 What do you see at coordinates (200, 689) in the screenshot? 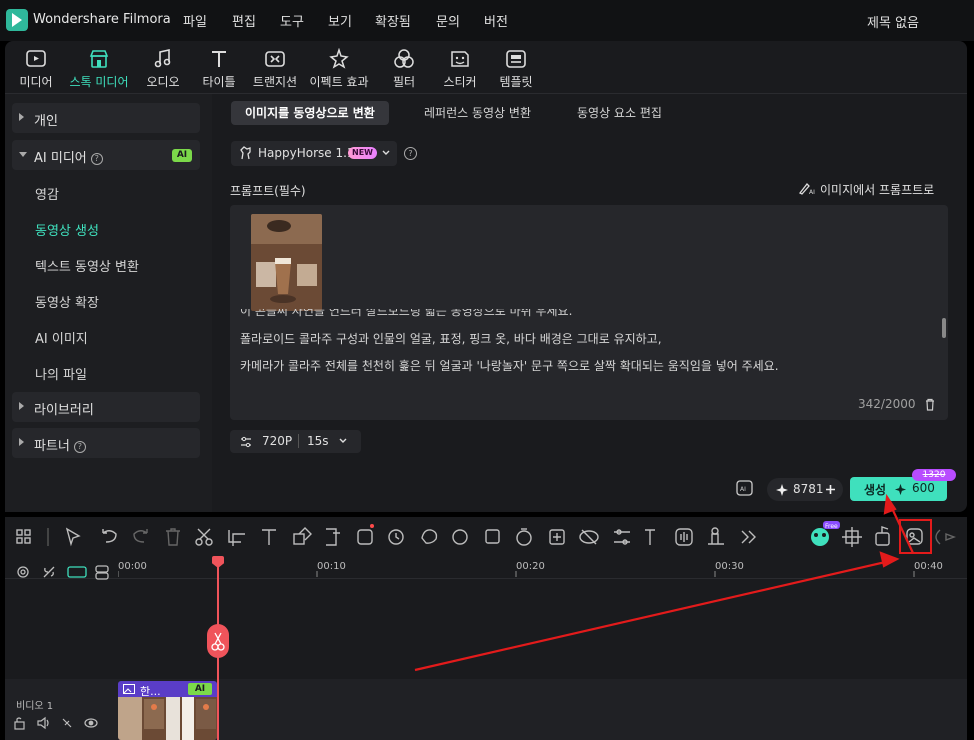
I see `clip-ai-badge: AI` at bounding box center [200, 689].